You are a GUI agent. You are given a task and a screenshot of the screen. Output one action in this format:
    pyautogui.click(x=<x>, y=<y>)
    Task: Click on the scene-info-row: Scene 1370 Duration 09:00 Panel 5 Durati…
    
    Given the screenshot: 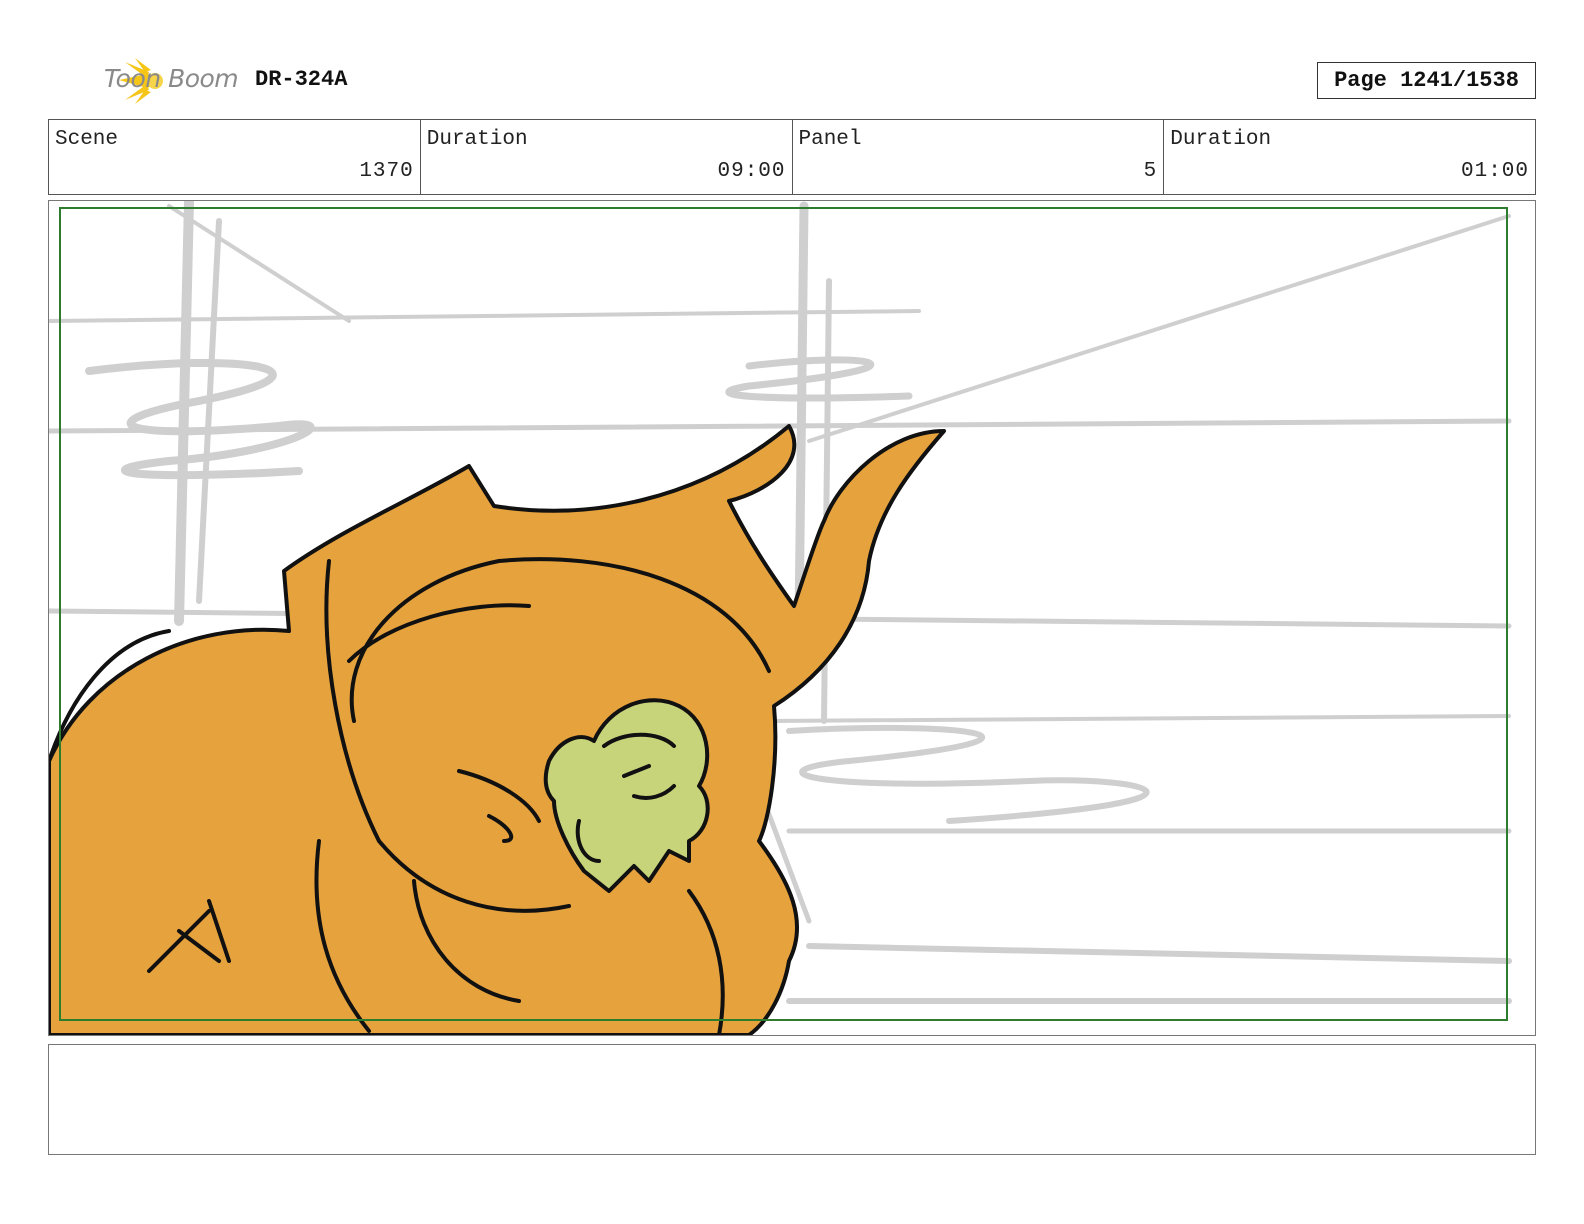 What is the action you would take?
    pyautogui.click(x=792, y=157)
    